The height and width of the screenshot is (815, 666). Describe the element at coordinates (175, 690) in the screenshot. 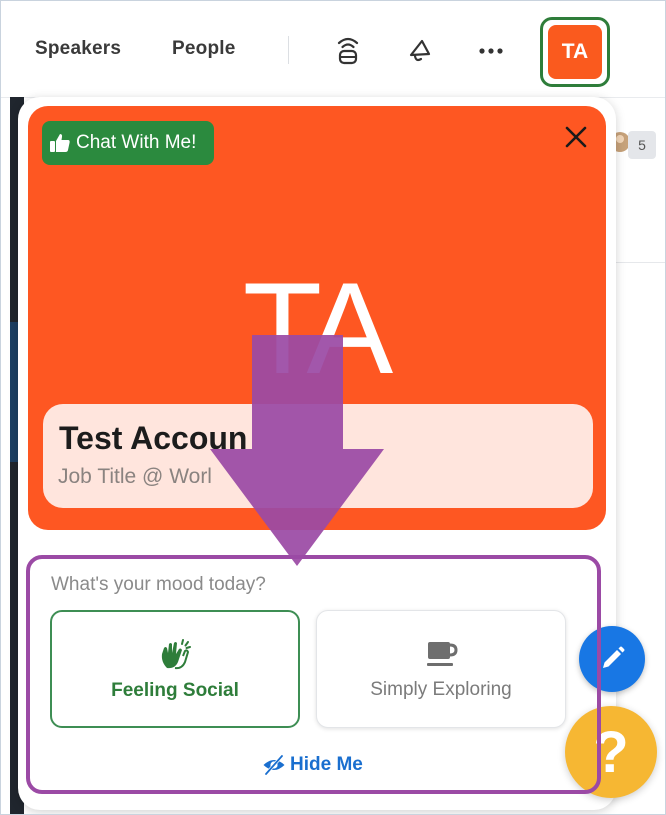

I see `mood-label-feeling-social: Feeling Social` at that location.